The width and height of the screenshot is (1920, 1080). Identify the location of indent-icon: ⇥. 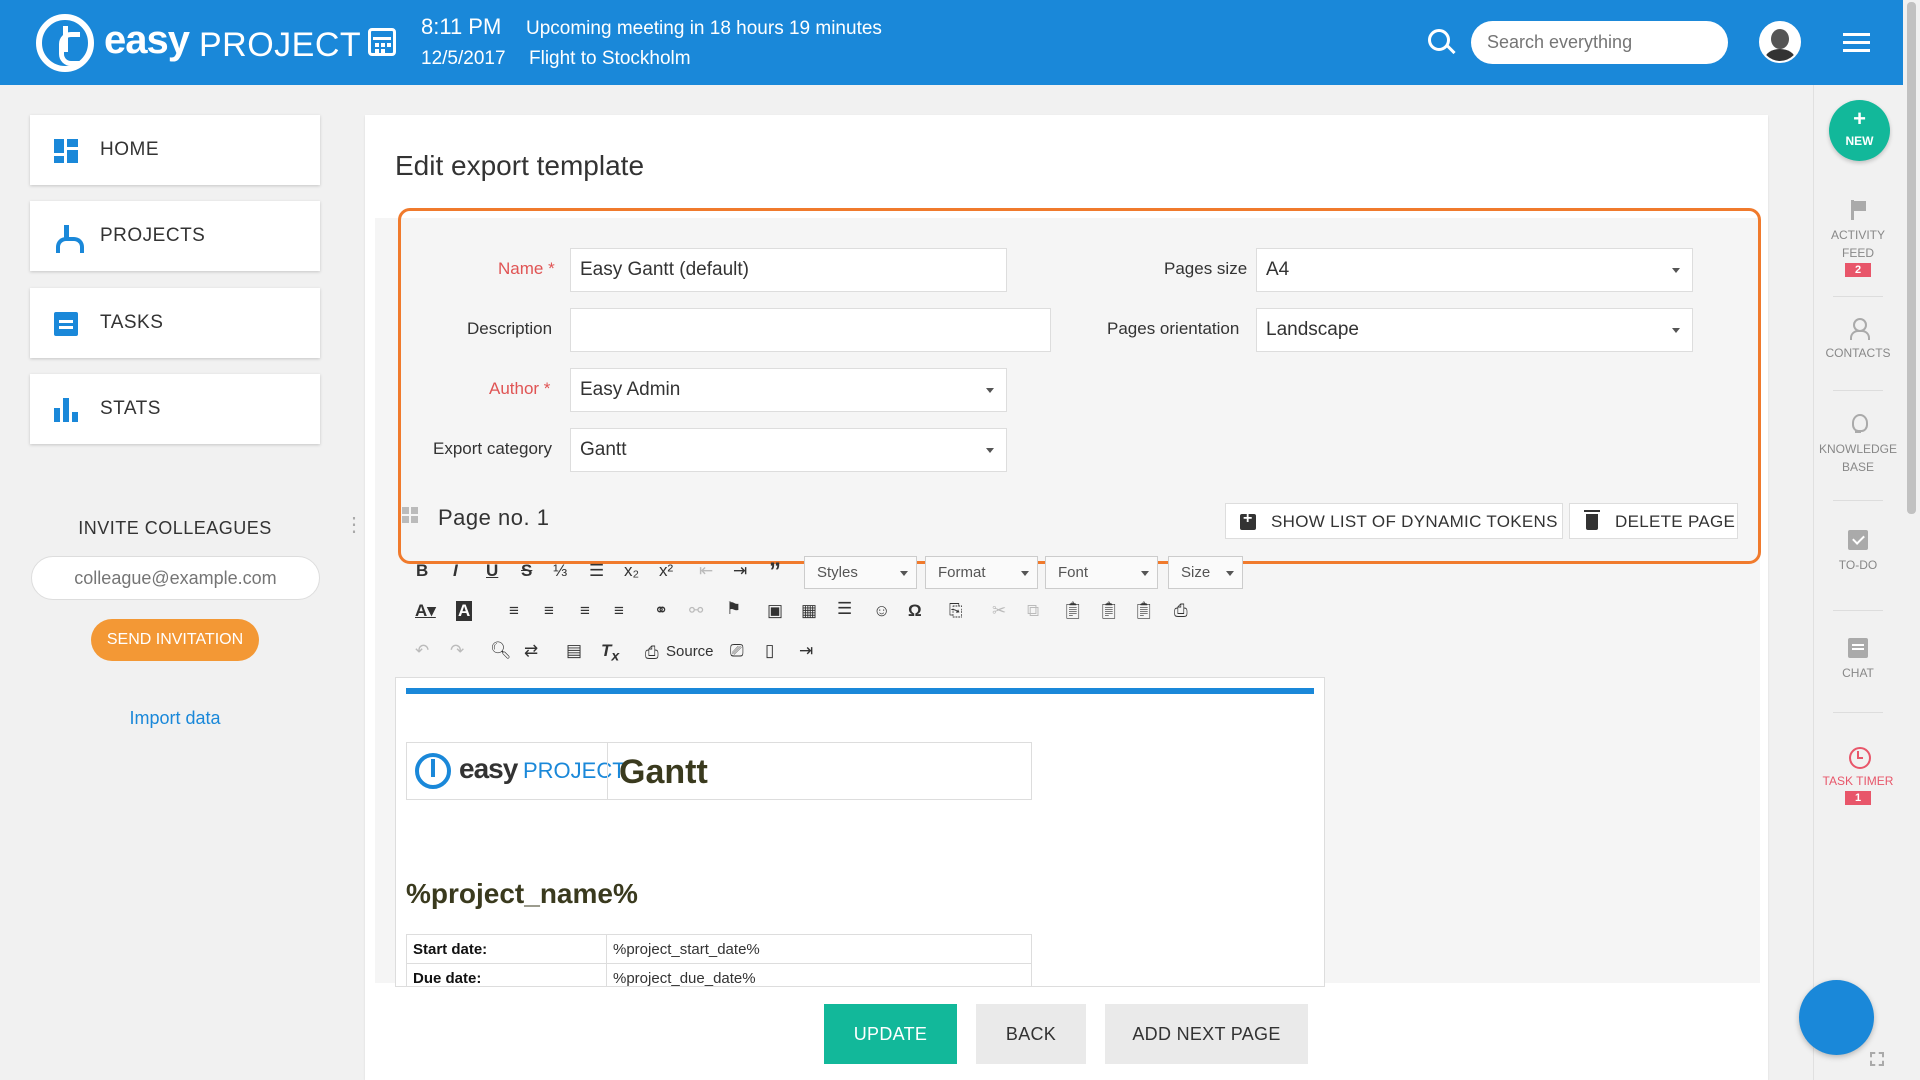
(740, 571).